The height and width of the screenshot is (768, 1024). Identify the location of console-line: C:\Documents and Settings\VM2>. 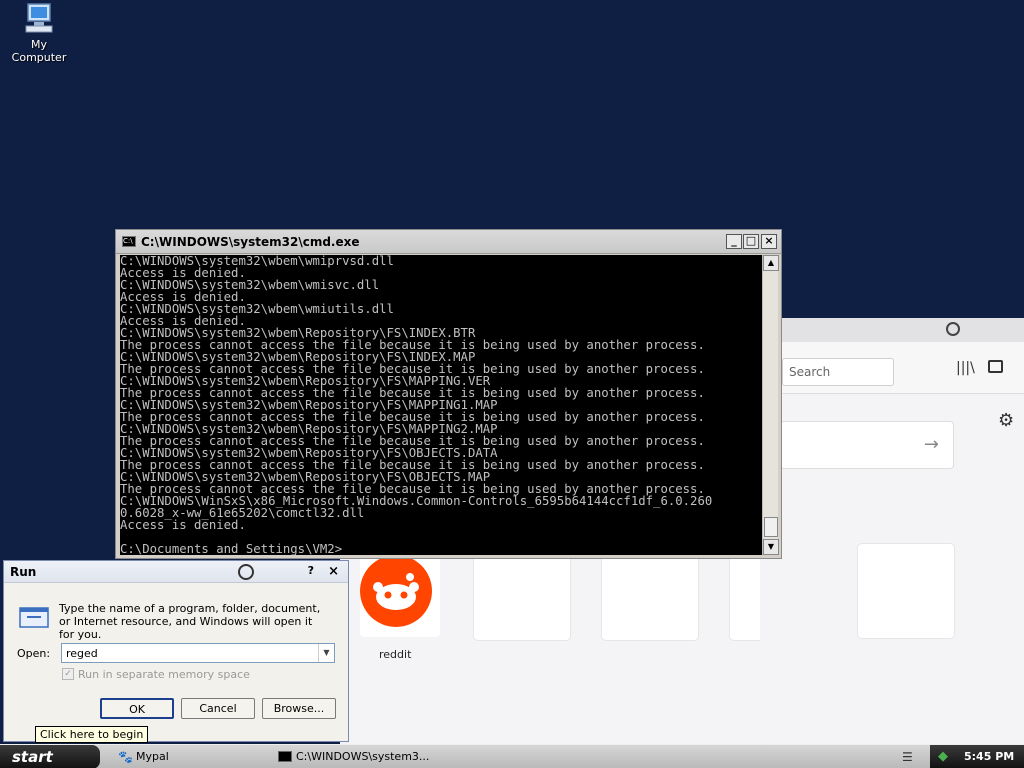
(231, 548).